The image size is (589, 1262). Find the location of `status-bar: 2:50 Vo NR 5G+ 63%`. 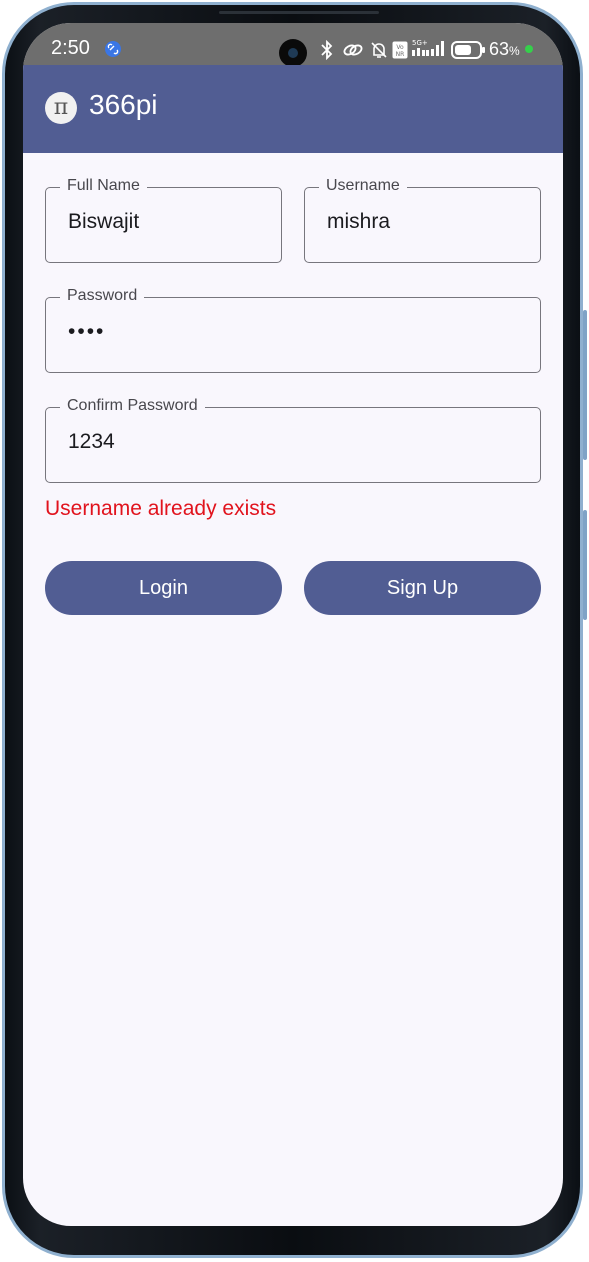

status-bar: 2:50 Vo NR 5G+ 63% is located at coordinates (293, 45).